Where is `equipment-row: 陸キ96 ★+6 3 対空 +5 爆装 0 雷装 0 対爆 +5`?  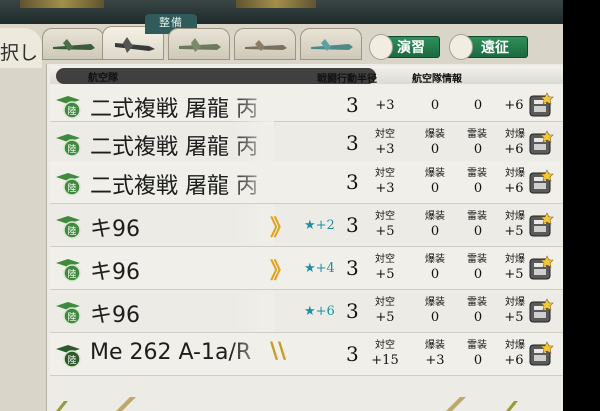 equipment-row: 陸キ96 ★+6 3 対空 +5 爆装 0 雷装 0 対爆 +5 is located at coordinates (306, 311).